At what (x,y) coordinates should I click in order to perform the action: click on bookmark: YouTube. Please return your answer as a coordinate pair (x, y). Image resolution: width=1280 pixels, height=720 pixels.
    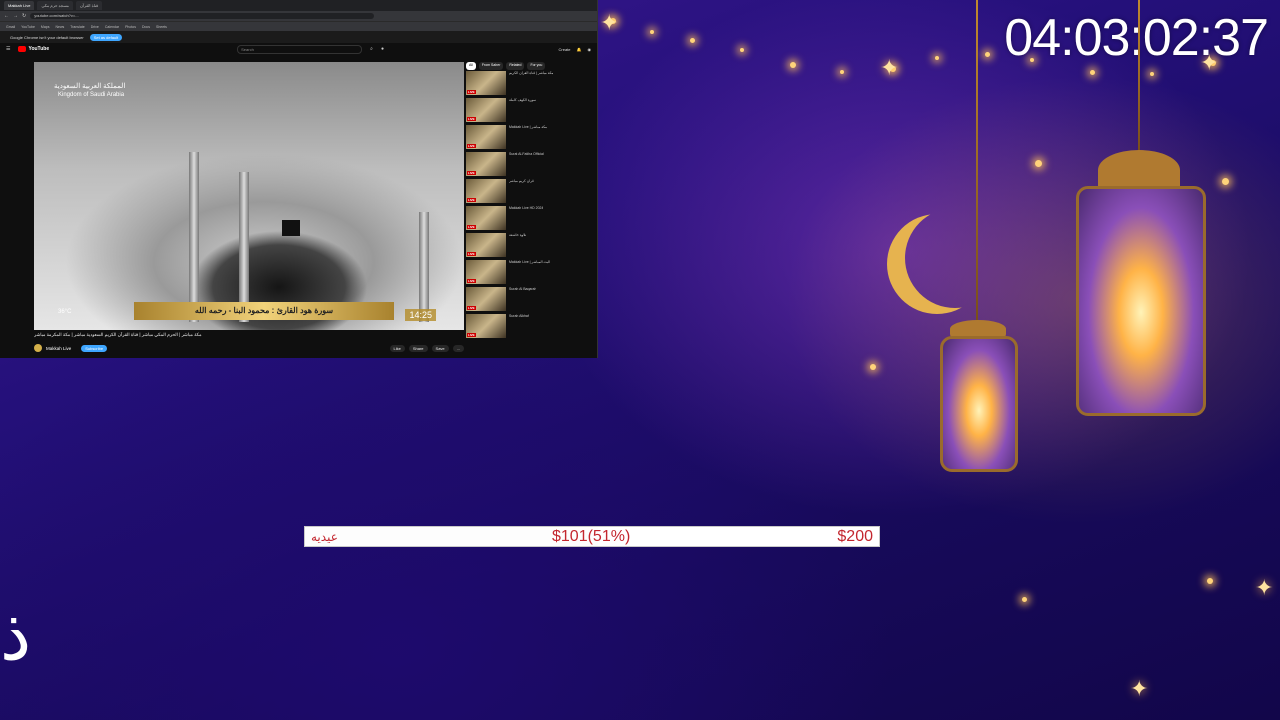
    Looking at the image, I should click on (28, 27).